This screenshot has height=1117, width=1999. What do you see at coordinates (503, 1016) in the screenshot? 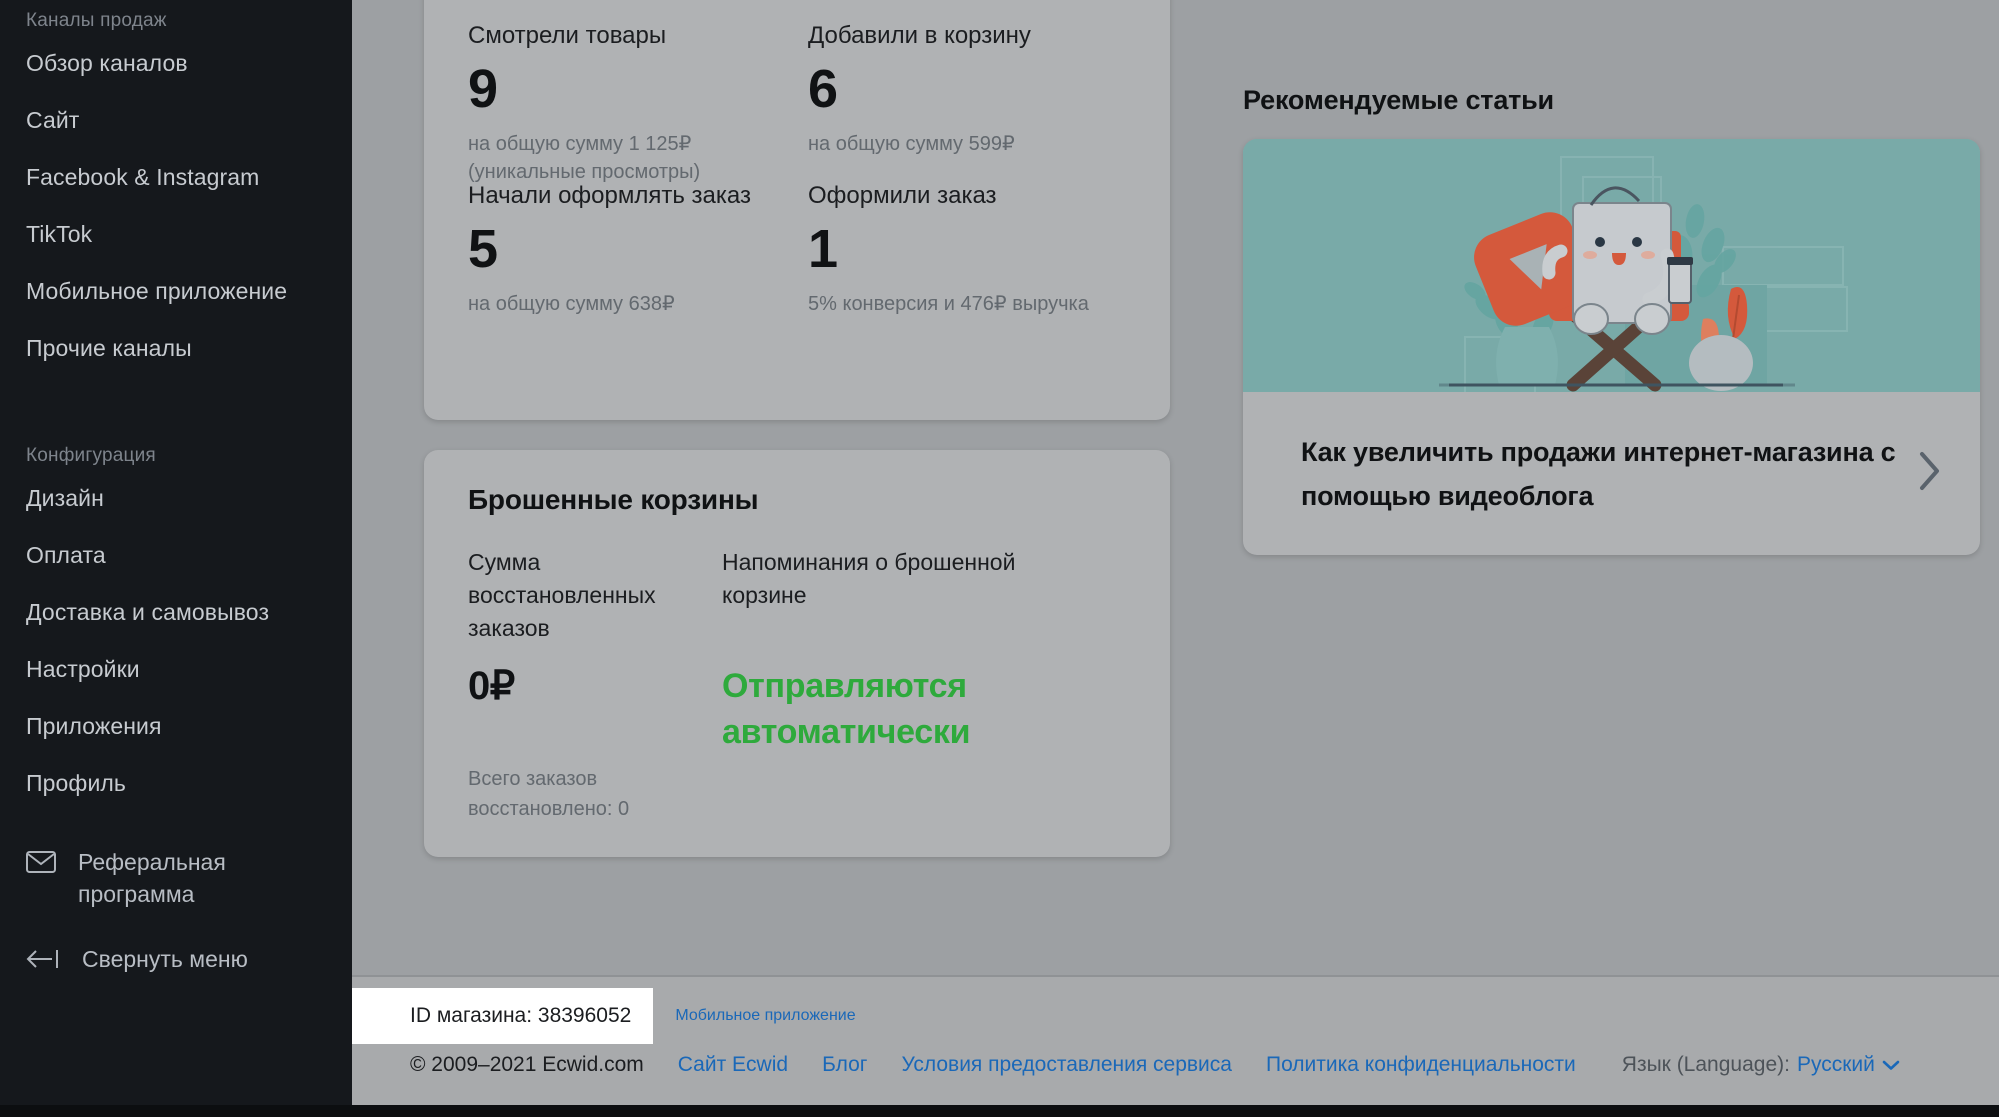
I see `store-id-text: ID магазина: 38396052` at bounding box center [503, 1016].